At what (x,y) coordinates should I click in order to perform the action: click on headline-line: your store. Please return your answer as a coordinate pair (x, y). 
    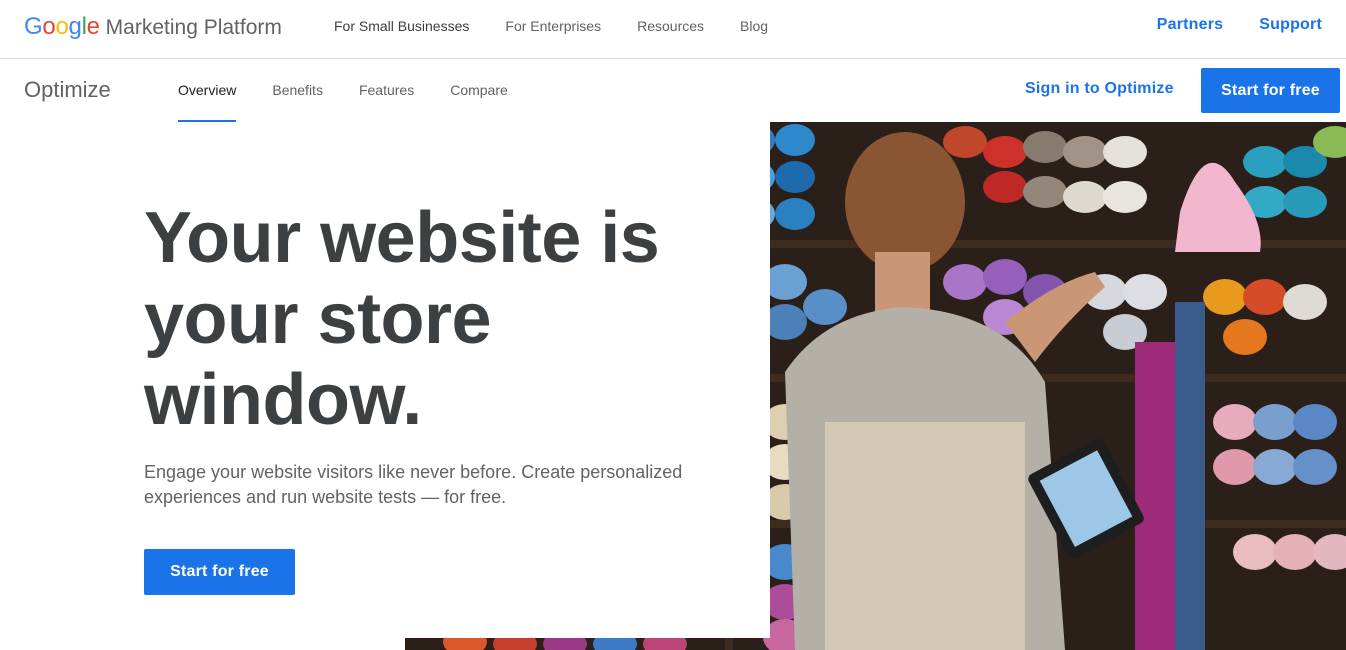
    Looking at the image, I should click on (318, 319).